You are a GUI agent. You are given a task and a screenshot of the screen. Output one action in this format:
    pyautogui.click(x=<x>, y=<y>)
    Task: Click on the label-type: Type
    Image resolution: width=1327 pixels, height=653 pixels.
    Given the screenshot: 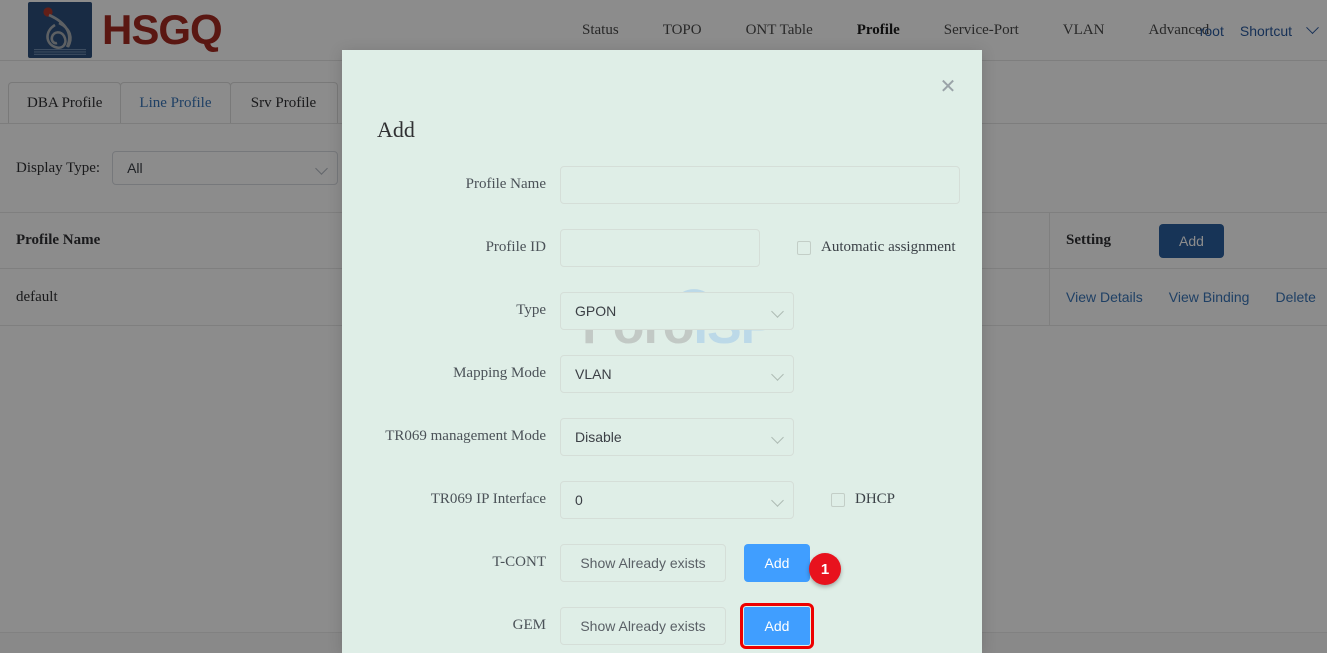 What is the action you would take?
    pyautogui.click(x=531, y=310)
    